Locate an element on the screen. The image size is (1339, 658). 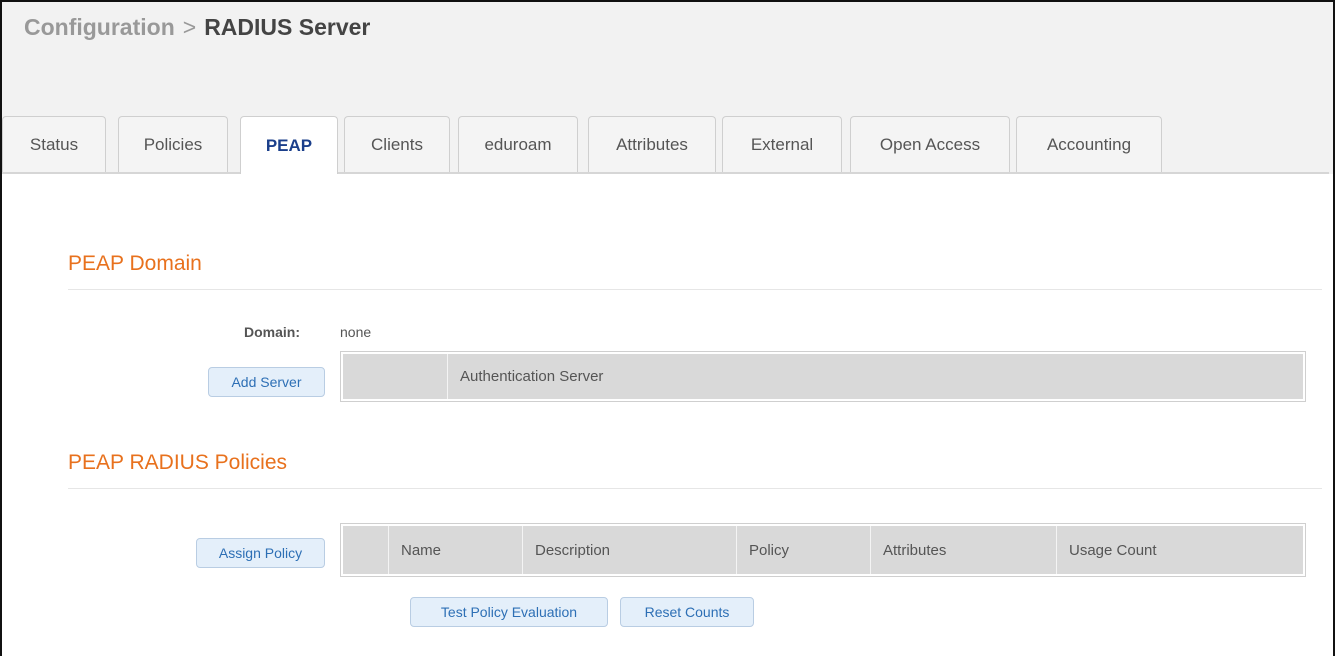
authentication-server-table: Authentication Server is located at coordinates (823, 376).